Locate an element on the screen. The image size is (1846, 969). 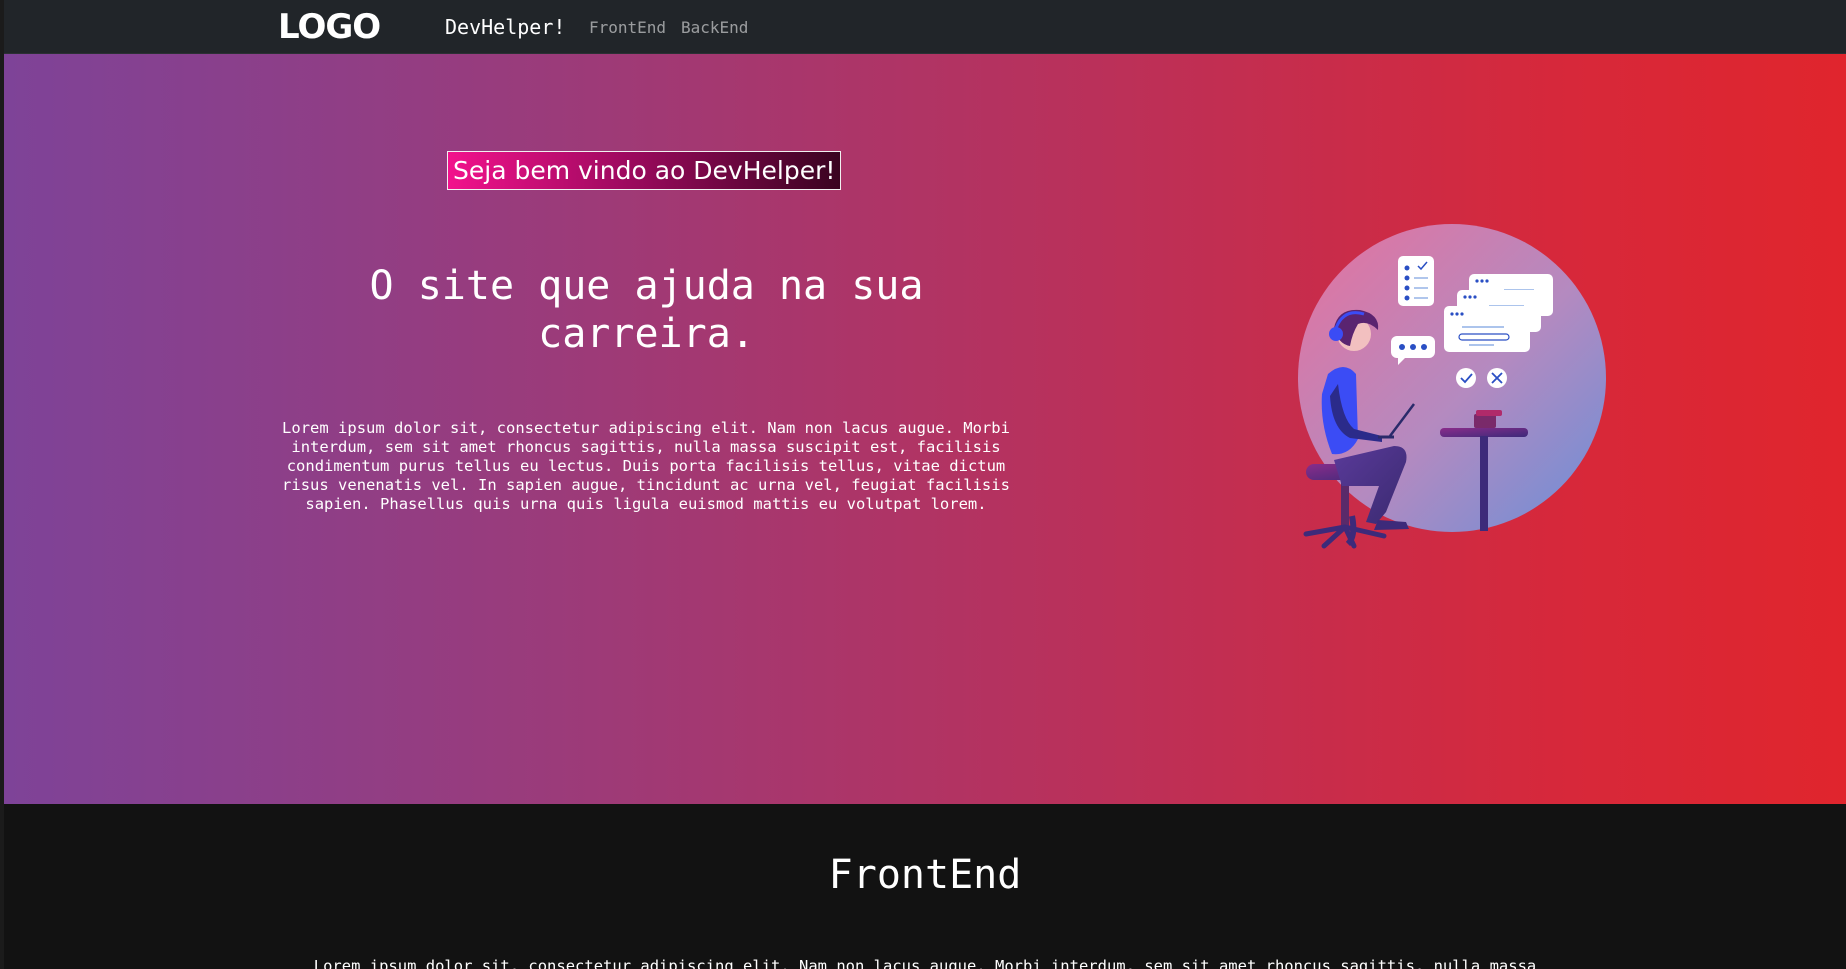
nav-link-backend: BackEnd is located at coordinates (714, 27).